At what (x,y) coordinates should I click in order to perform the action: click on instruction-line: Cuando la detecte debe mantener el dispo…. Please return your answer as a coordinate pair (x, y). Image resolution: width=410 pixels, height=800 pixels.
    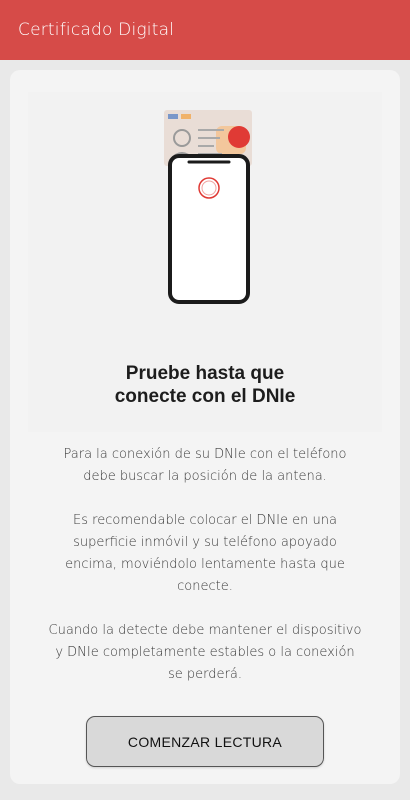
    Looking at the image, I should click on (205, 630).